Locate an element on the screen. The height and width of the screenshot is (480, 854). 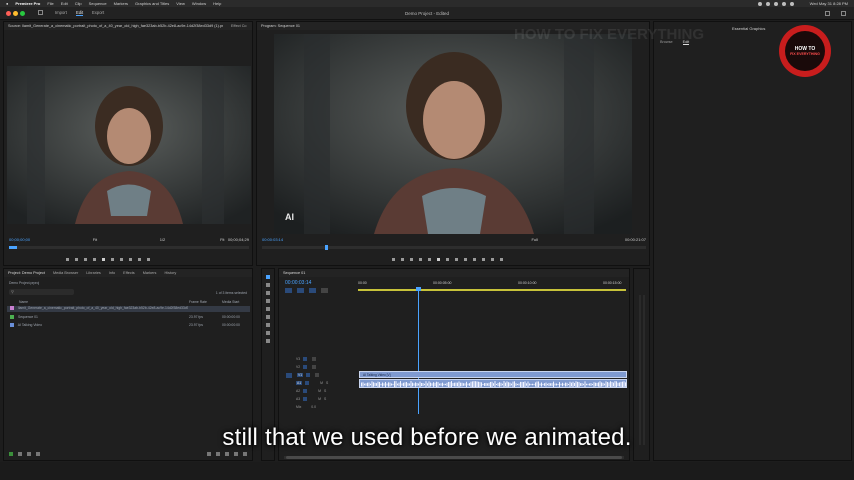
source-scrub-bar is located at coordinates (129, 247).